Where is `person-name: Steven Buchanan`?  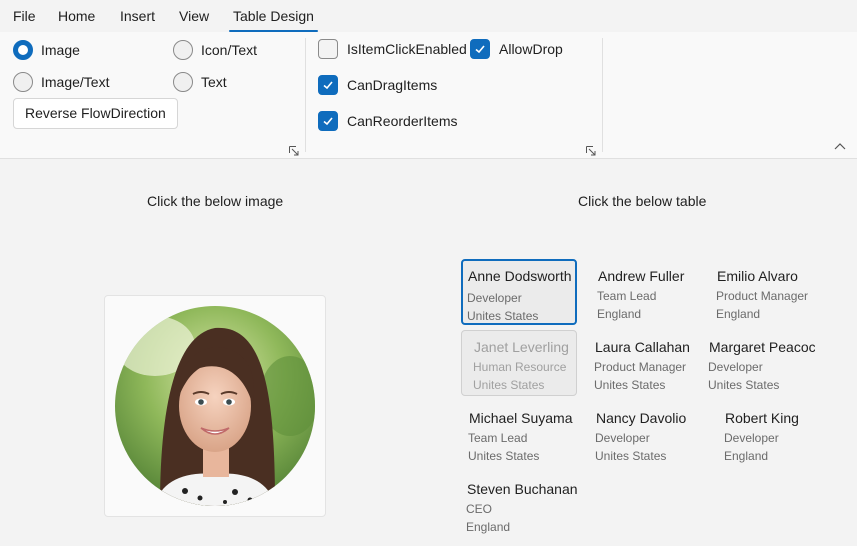 person-name: Steven Buchanan is located at coordinates (522, 489).